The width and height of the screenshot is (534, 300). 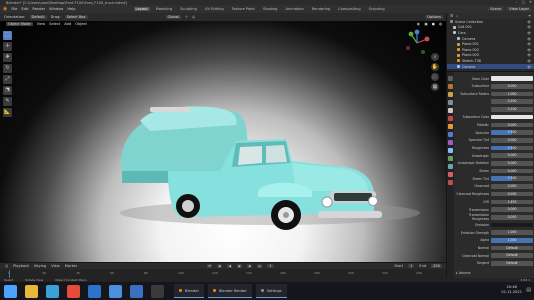 What do you see at coordinates (450, 86) in the screenshot?
I see `render-tab-icon` at bounding box center [450, 86].